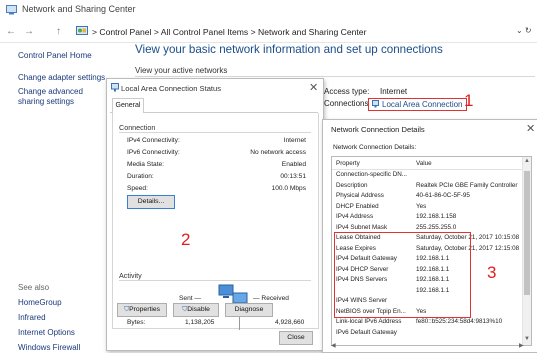 This screenshot has width=537, height=353. Describe the element at coordinates (467, 185) in the screenshot. I see `detail-value: Realtek PCIe GBE Family Controller` at that location.